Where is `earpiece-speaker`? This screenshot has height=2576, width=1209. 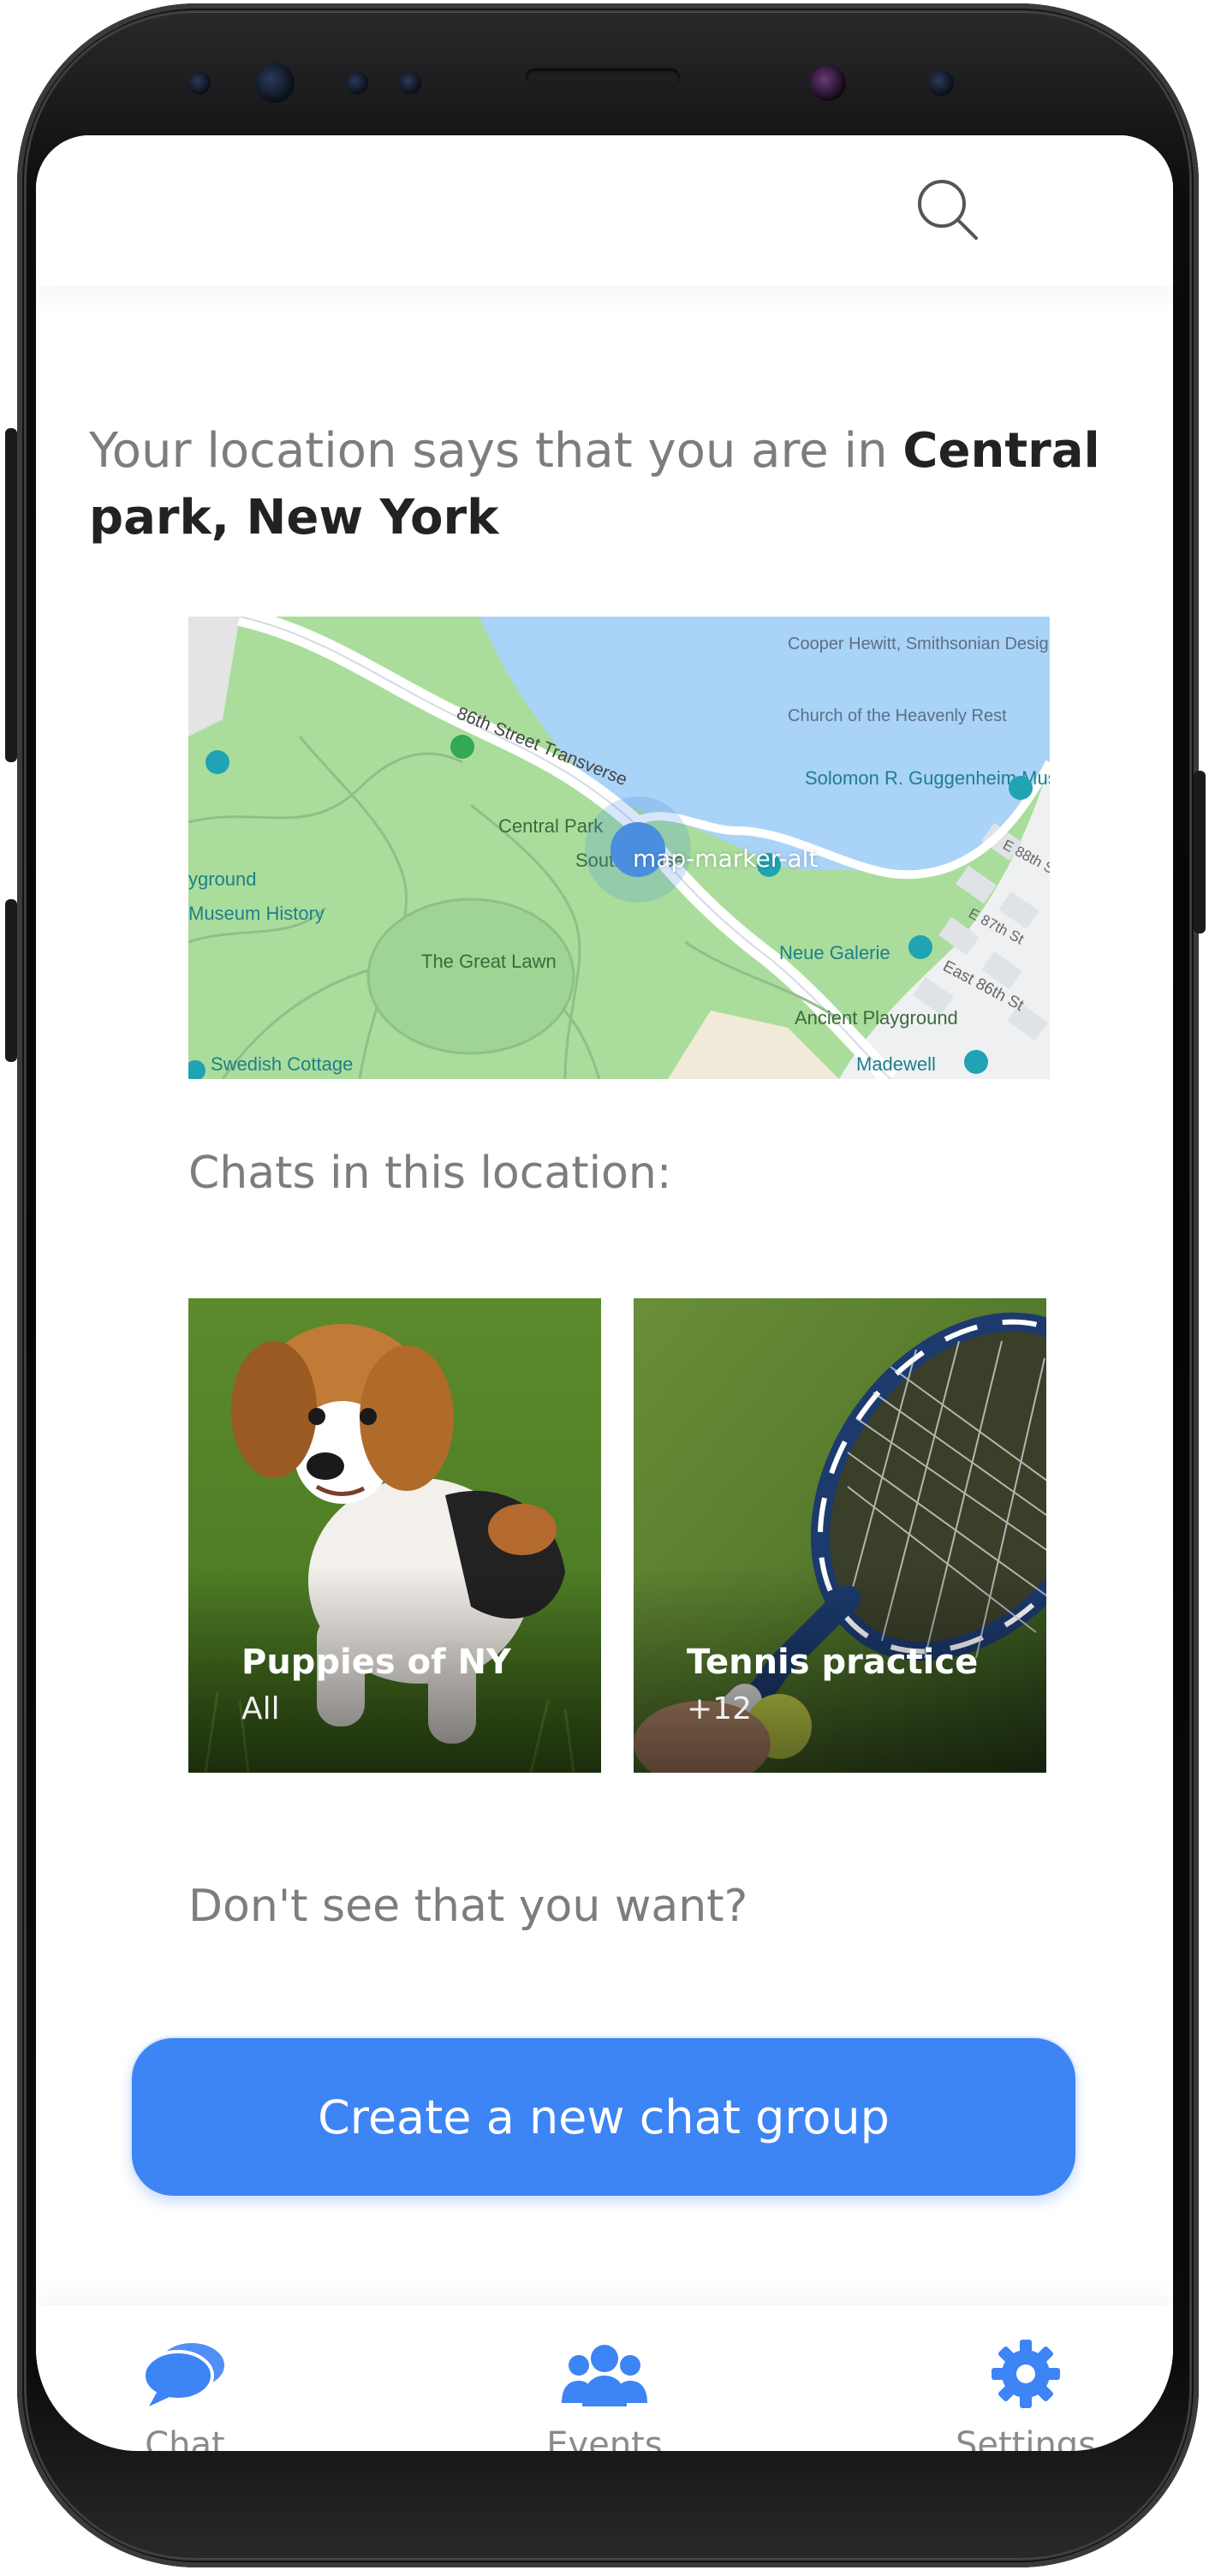 earpiece-speaker is located at coordinates (603, 77).